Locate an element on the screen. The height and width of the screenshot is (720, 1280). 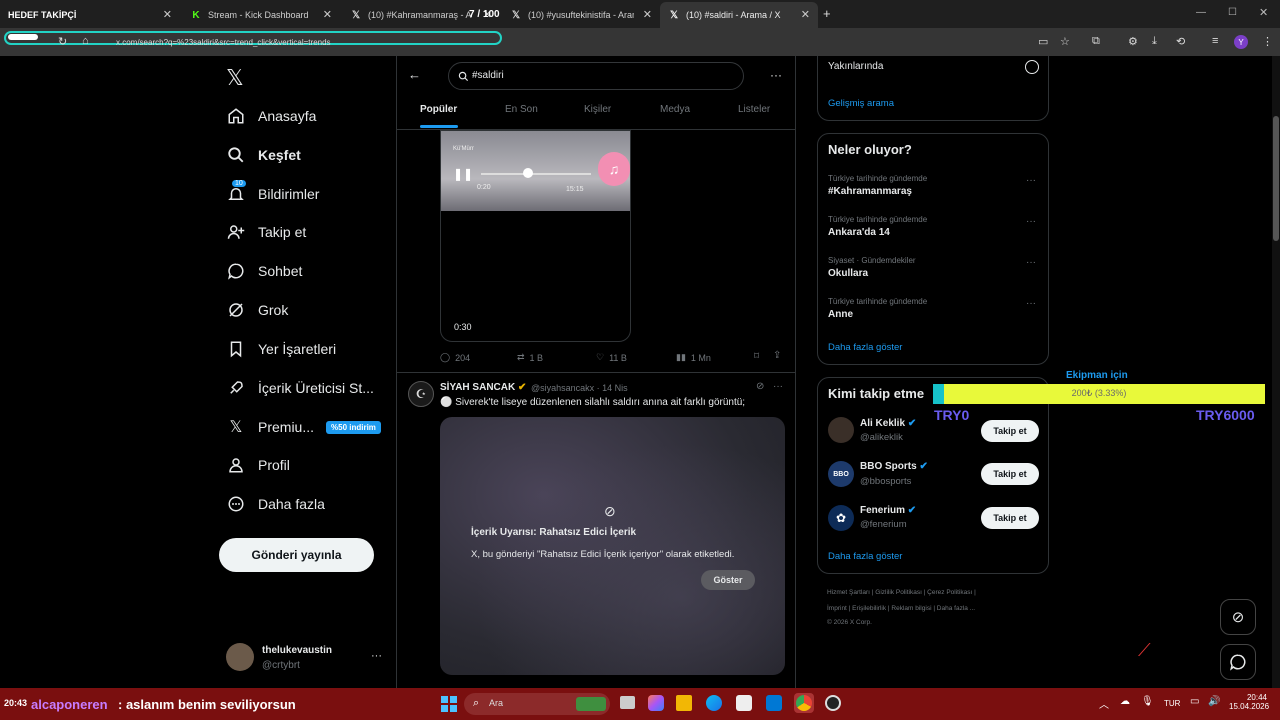
nav-follow: Takip et is located at coordinates (266, 232).